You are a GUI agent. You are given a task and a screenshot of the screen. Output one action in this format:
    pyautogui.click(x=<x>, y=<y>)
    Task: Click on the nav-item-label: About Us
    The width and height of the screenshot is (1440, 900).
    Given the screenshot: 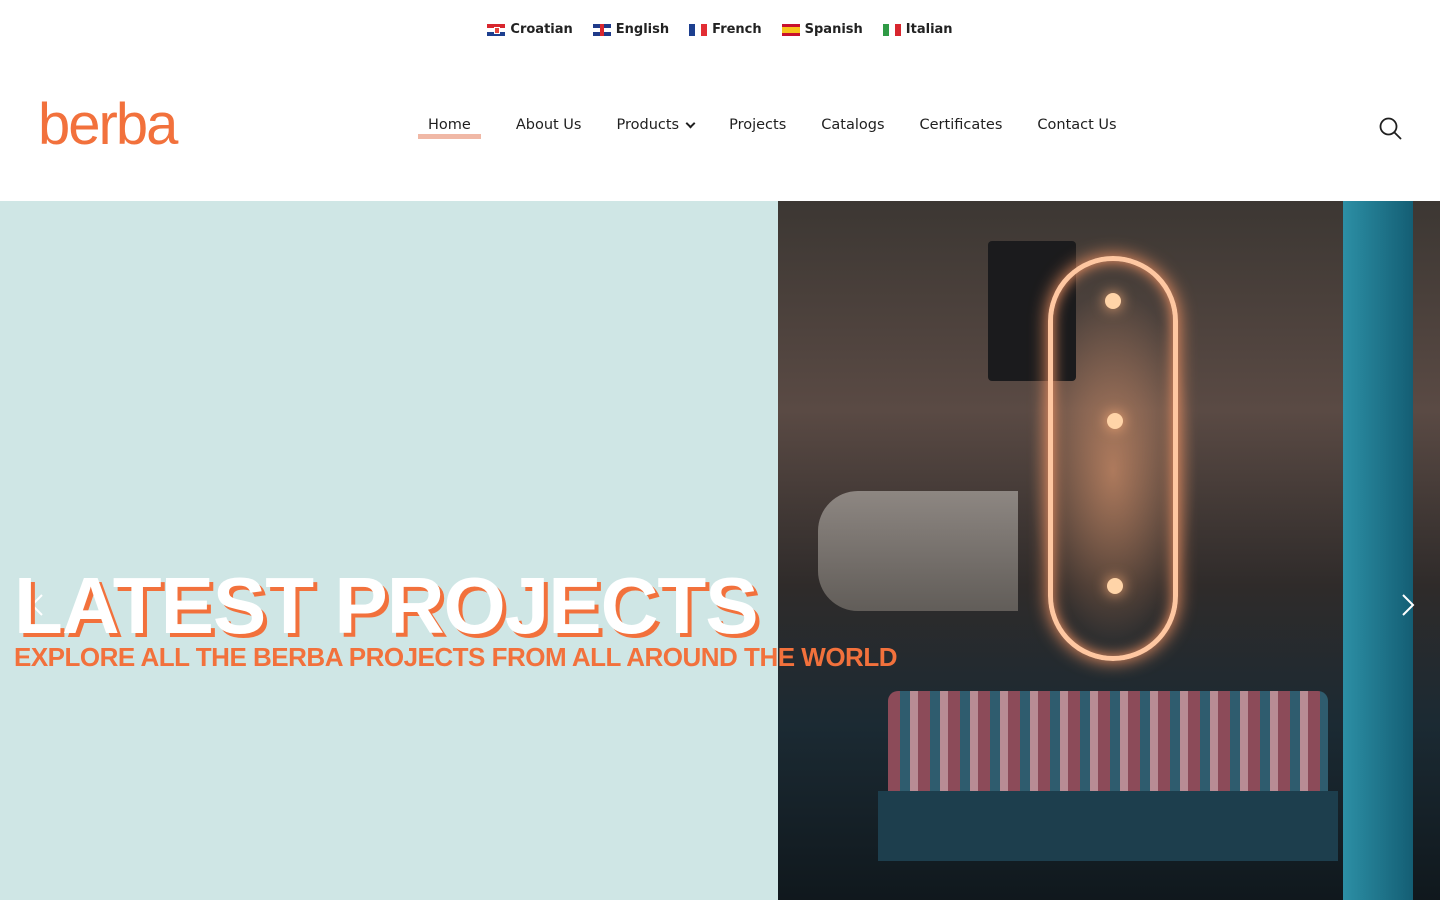 What is the action you would take?
    pyautogui.click(x=548, y=125)
    